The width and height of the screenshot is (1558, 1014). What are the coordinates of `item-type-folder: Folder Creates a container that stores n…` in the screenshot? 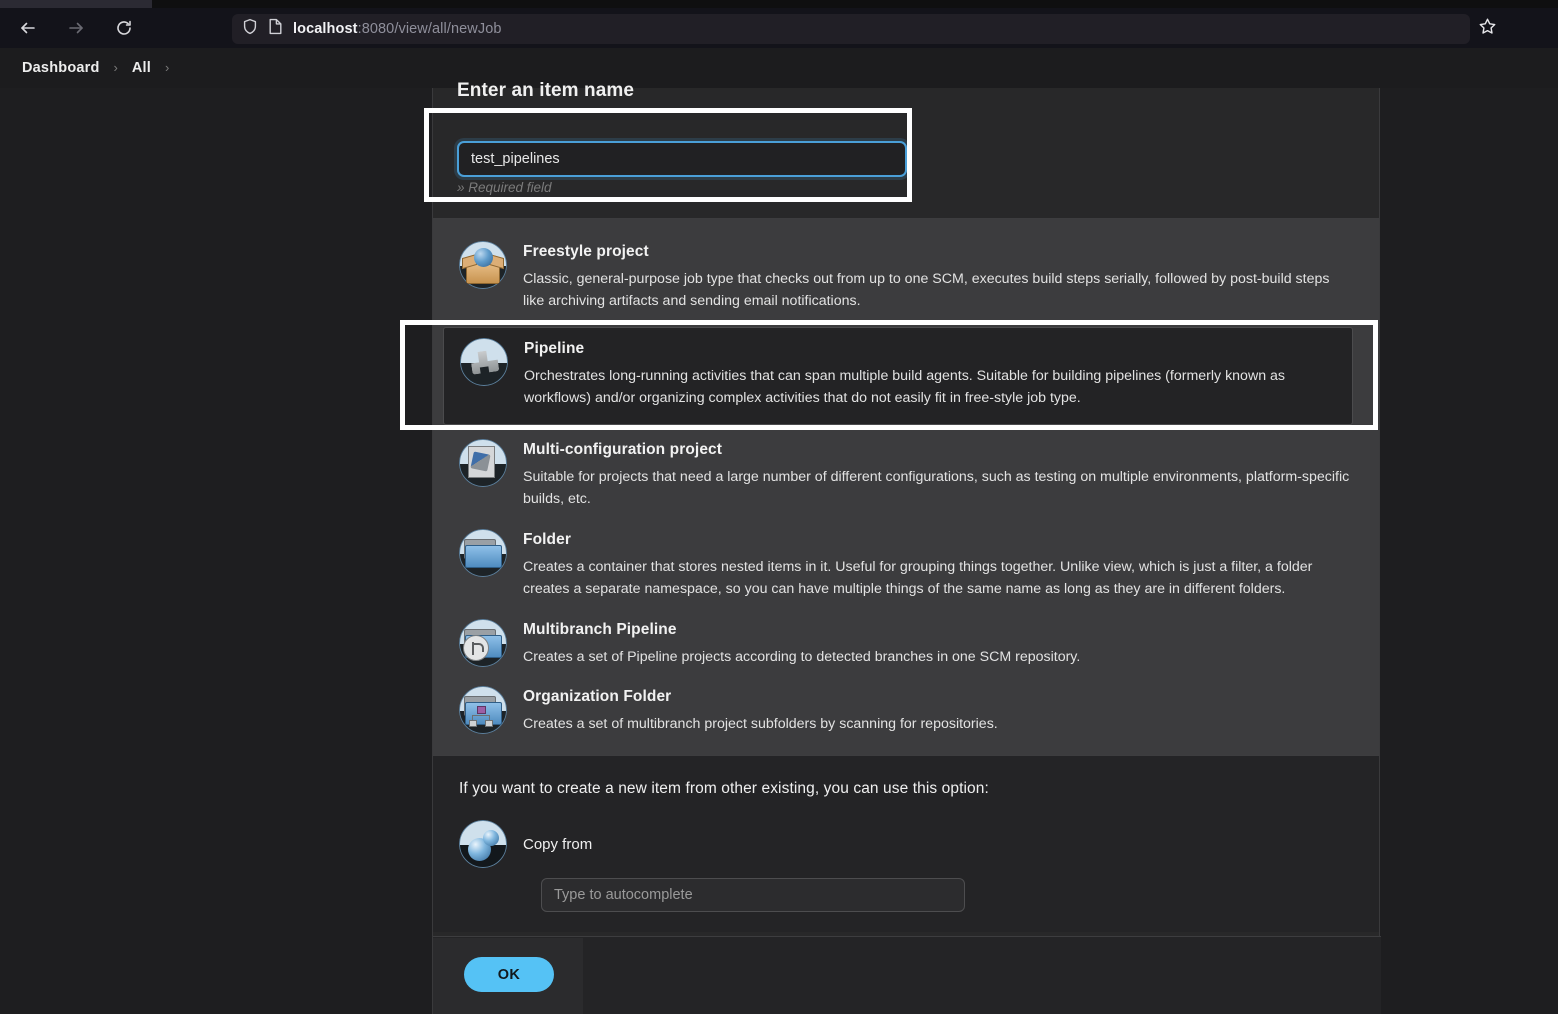 It's located at (906, 566).